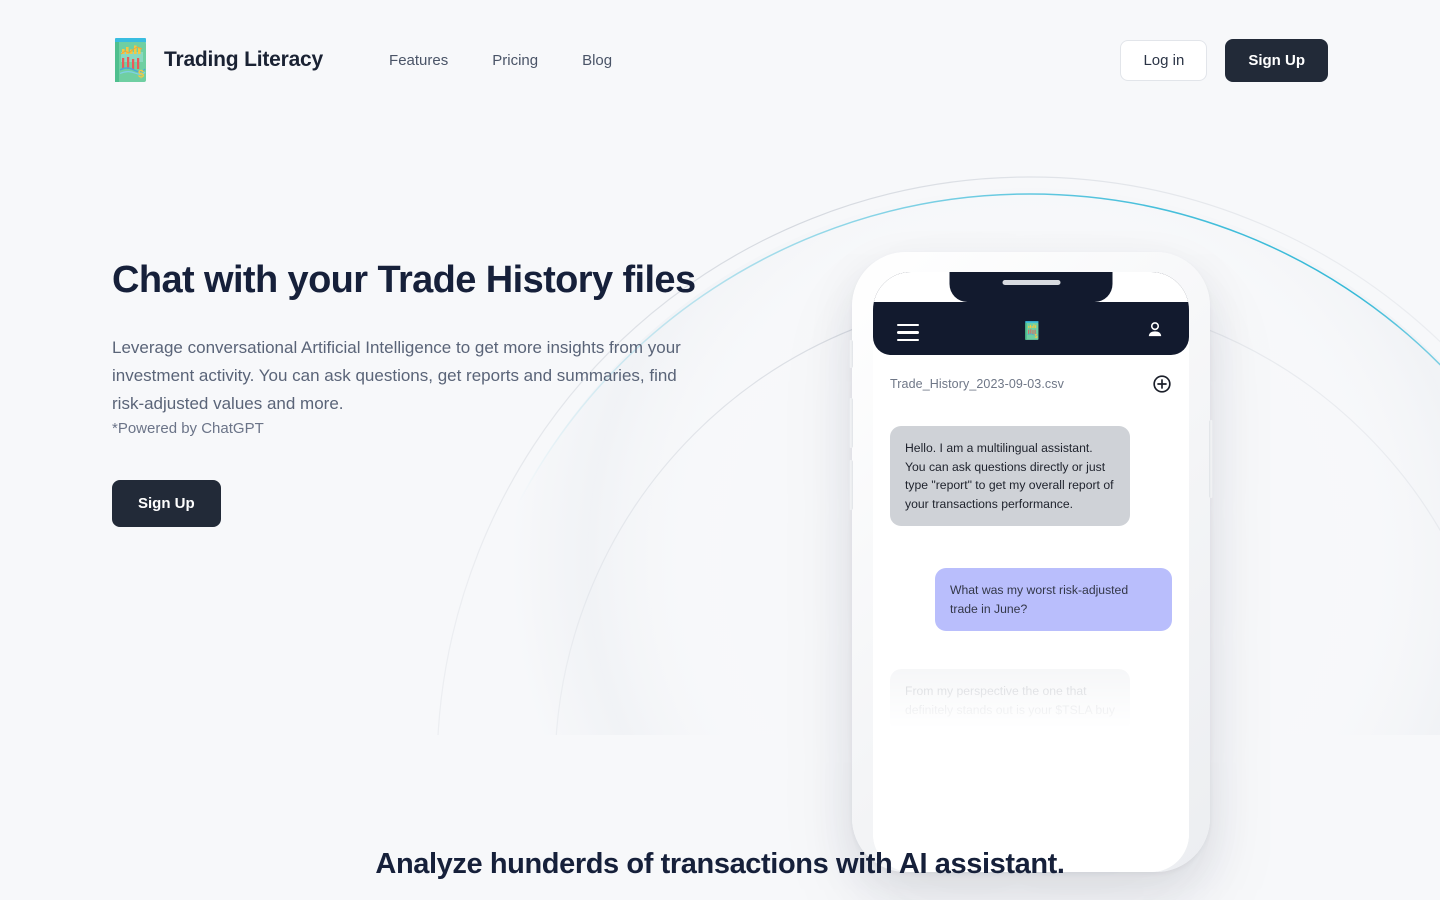 Image resolution: width=1440 pixels, height=900 pixels. I want to click on earpiece-speaker, so click(1031, 282).